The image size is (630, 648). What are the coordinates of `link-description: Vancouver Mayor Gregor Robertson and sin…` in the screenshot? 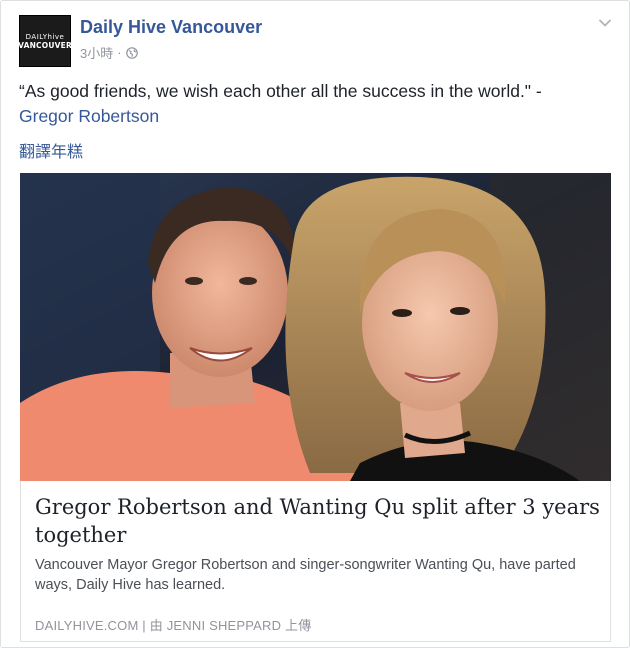 It's located at (305, 575).